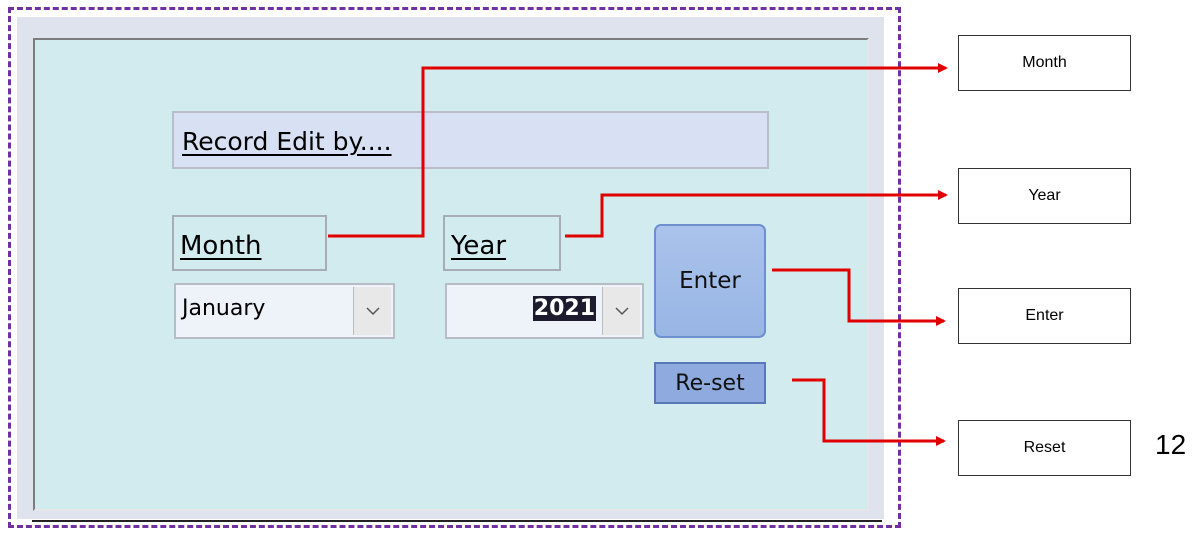  Describe the element at coordinates (1171, 444) in the screenshot. I see `page-number: 12` at that location.